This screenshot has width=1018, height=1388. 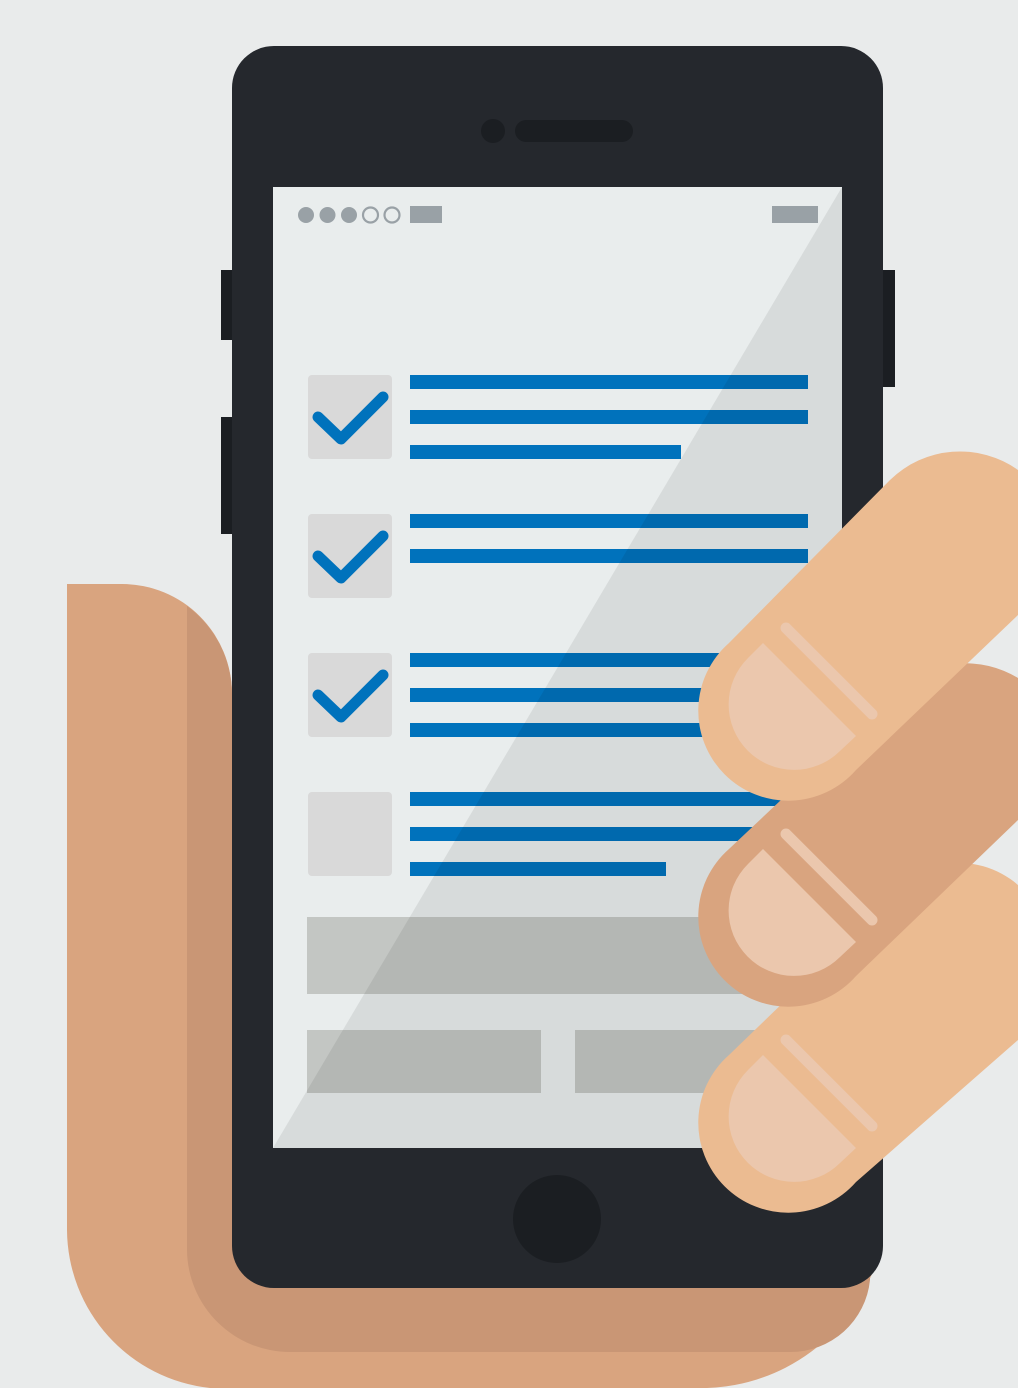 I want to click on earpiece-speaker, so click(x=574, y=131).